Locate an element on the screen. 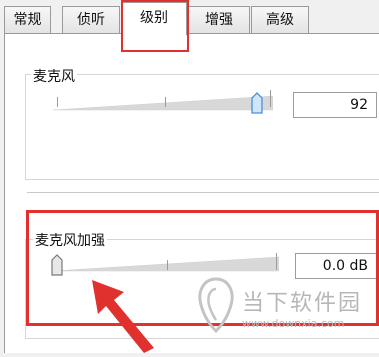 Image resolution: width=379 pixels, height=357 pixels. boost-label: 麦克风加强 is located at coordinates (70, 240).